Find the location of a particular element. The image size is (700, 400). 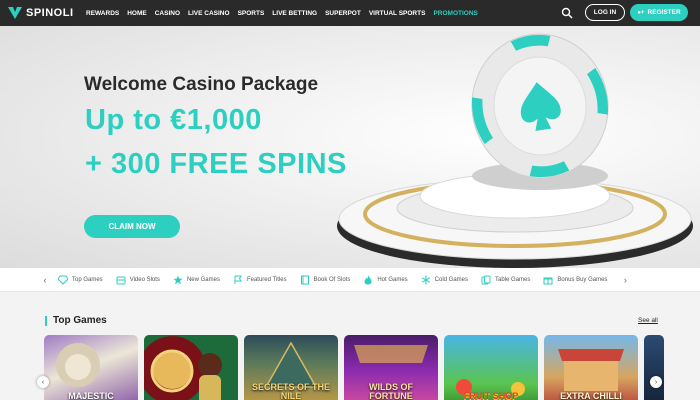

search-icon is located at coordinates (567, 13).